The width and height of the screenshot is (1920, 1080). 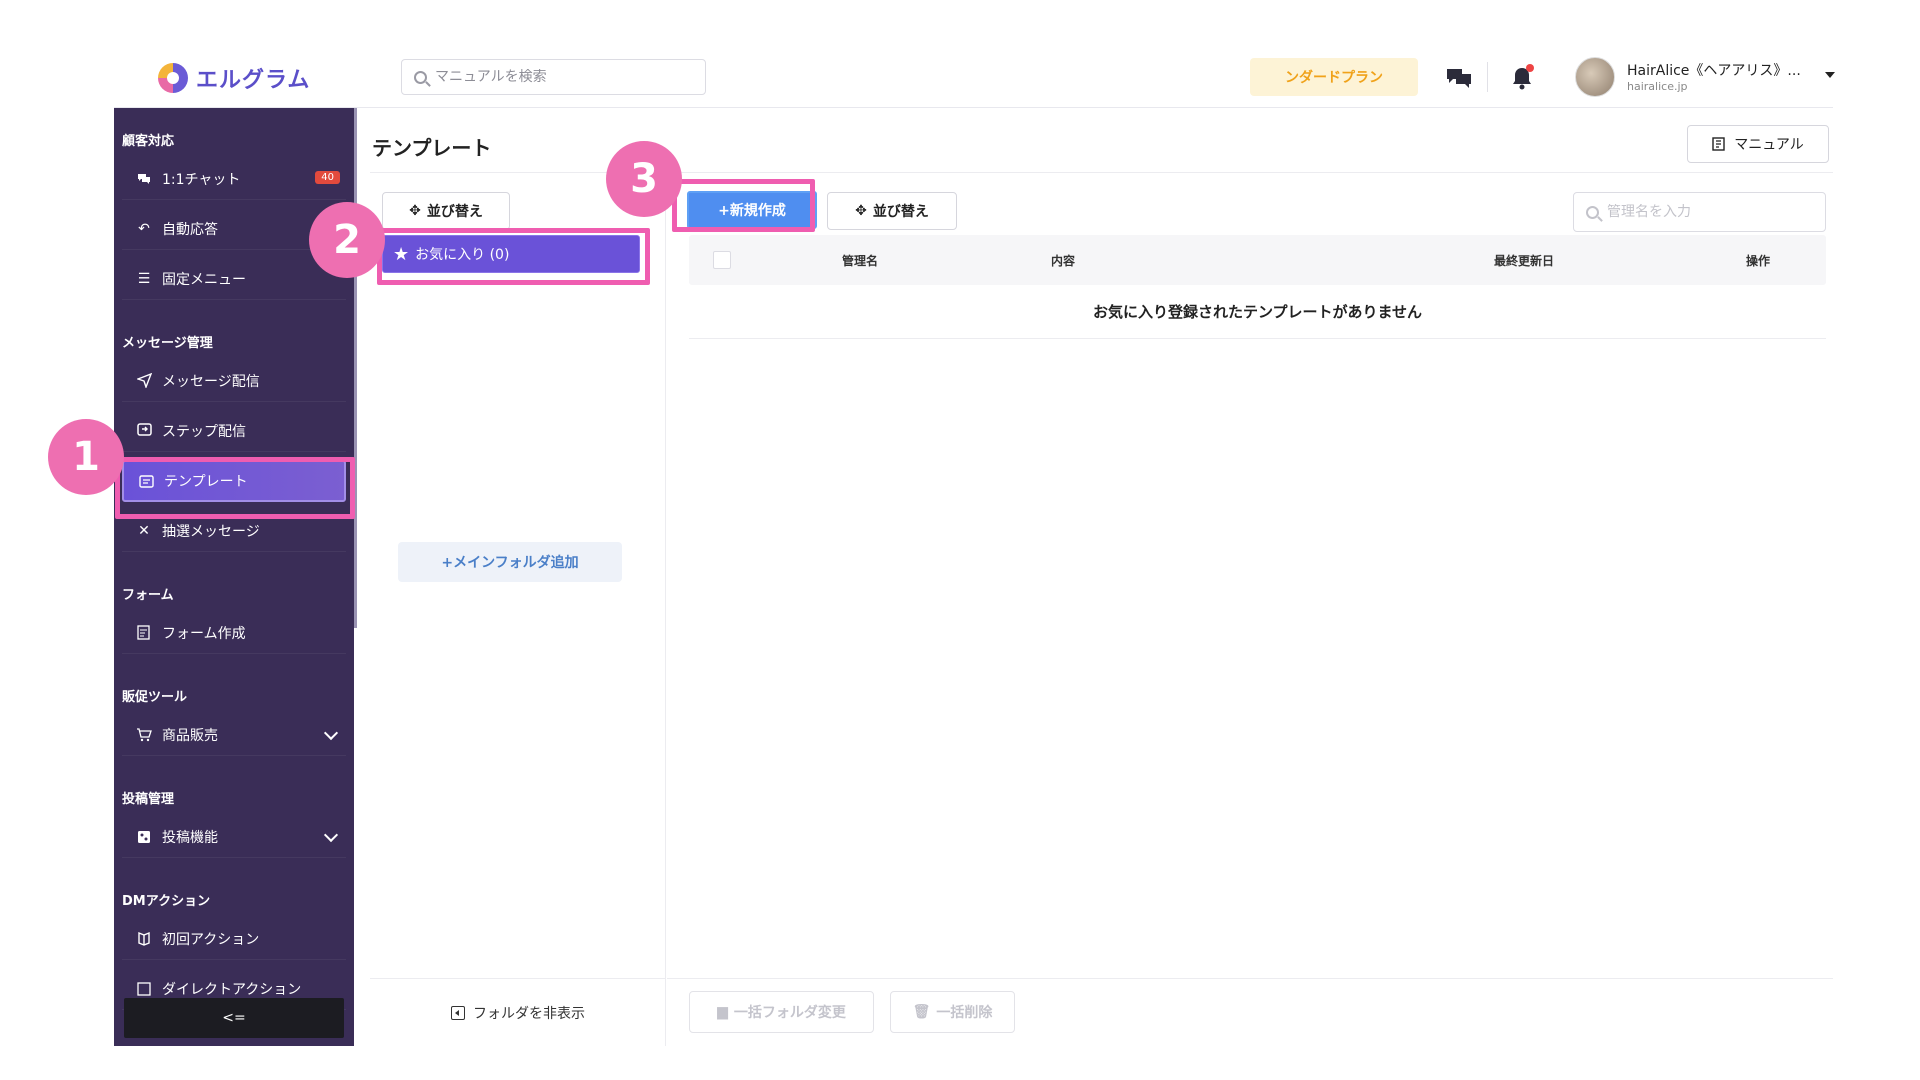 I want to click on logo: エルグラム, so click(x=234, y=78).